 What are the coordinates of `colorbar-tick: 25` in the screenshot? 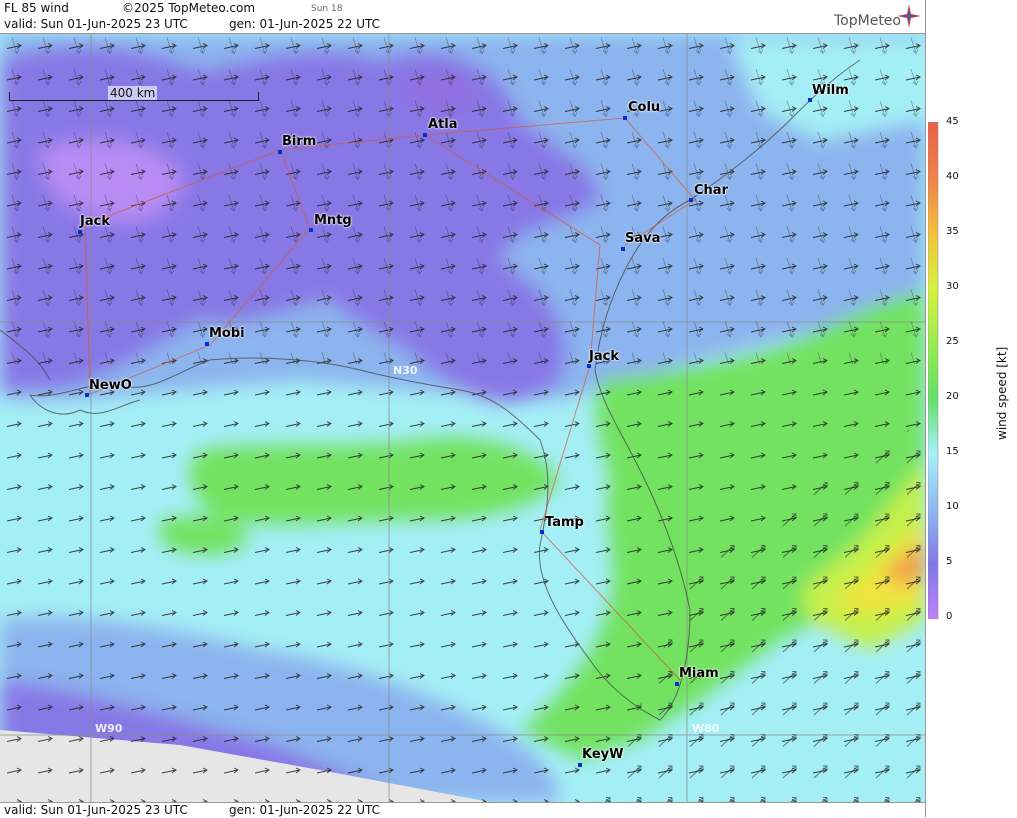 It's located at (952, 341).